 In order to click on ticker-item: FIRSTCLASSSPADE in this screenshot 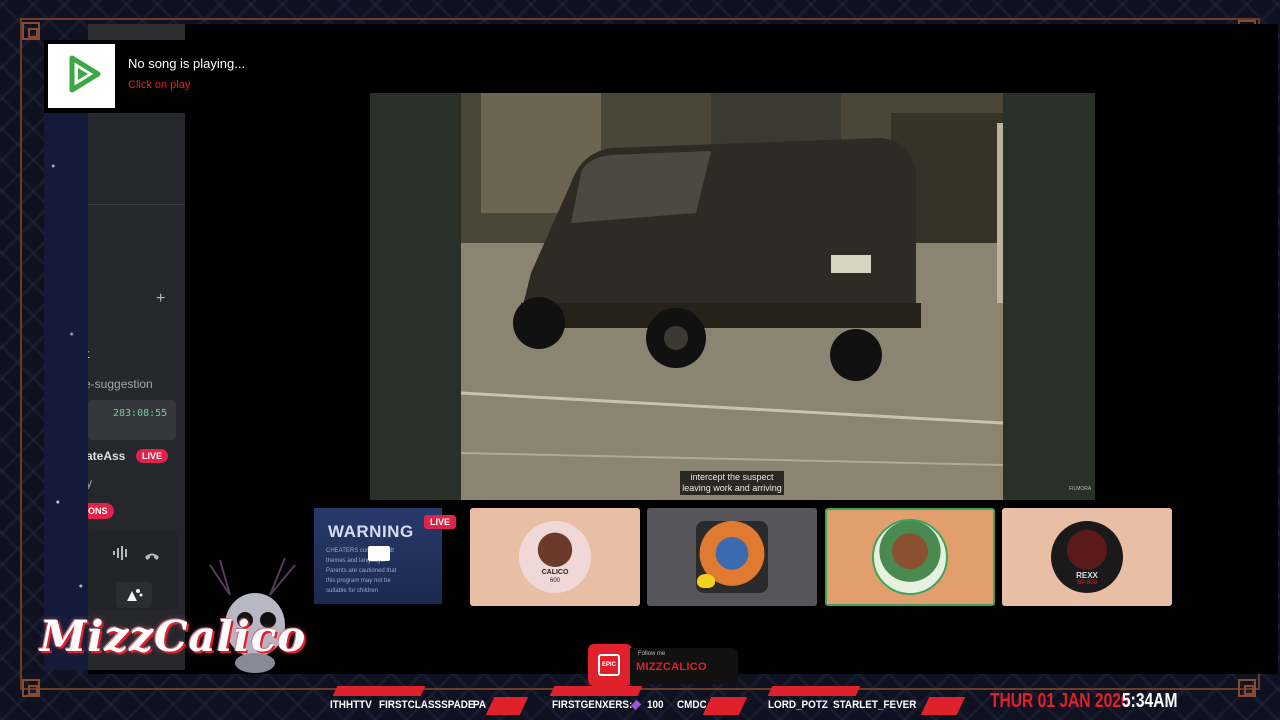, I will do `click(427, 705)`.